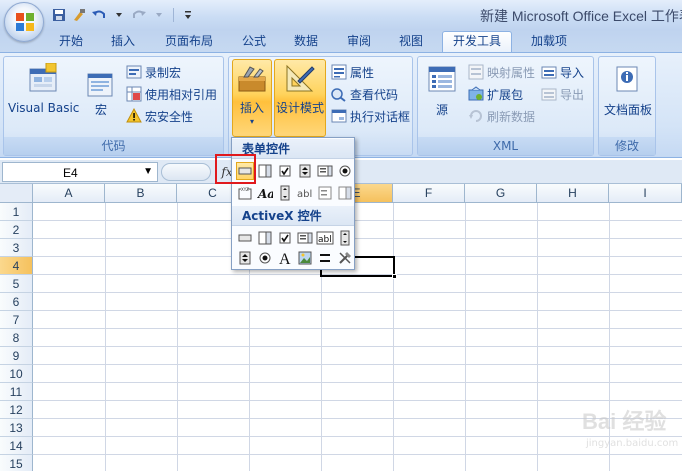  I want to click on activex-checkbox-icon, so click(285, 238).